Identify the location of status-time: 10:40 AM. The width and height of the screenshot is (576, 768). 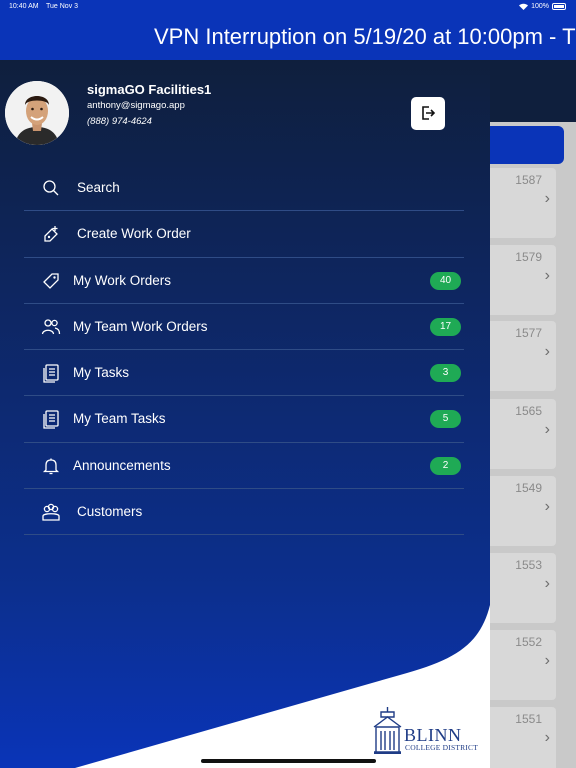
(24, 6).